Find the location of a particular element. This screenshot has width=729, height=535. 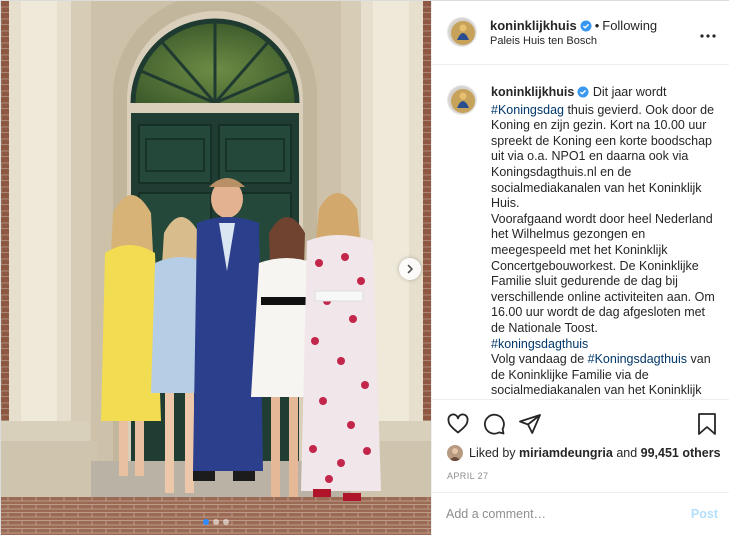

carousel-dots is located at coordinates (216, 522).